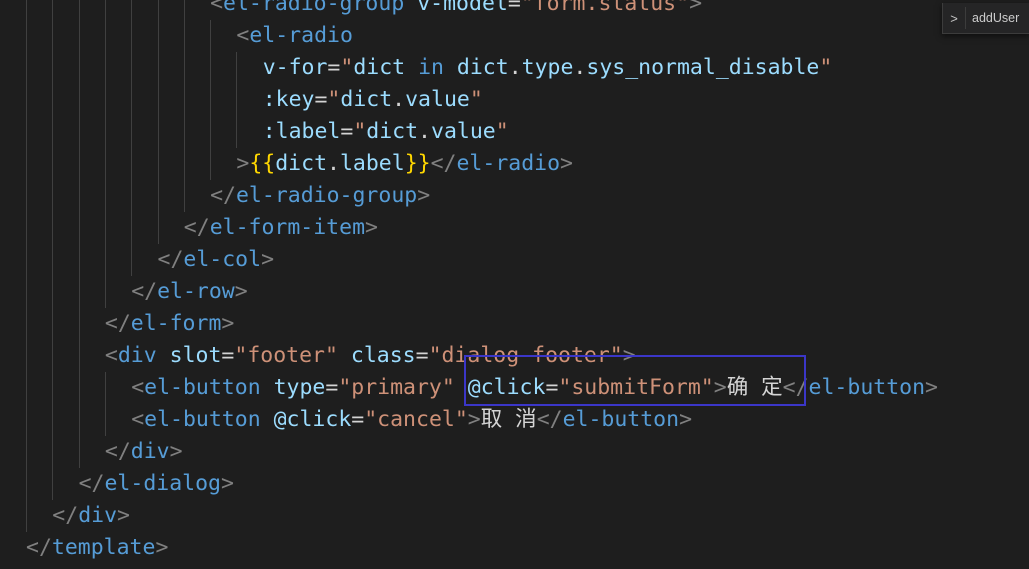 This screenshot has height=569, width=1029. Describe the element at coordinates (288, 99) in the screenshot. I see `code-token: :key` at that location.